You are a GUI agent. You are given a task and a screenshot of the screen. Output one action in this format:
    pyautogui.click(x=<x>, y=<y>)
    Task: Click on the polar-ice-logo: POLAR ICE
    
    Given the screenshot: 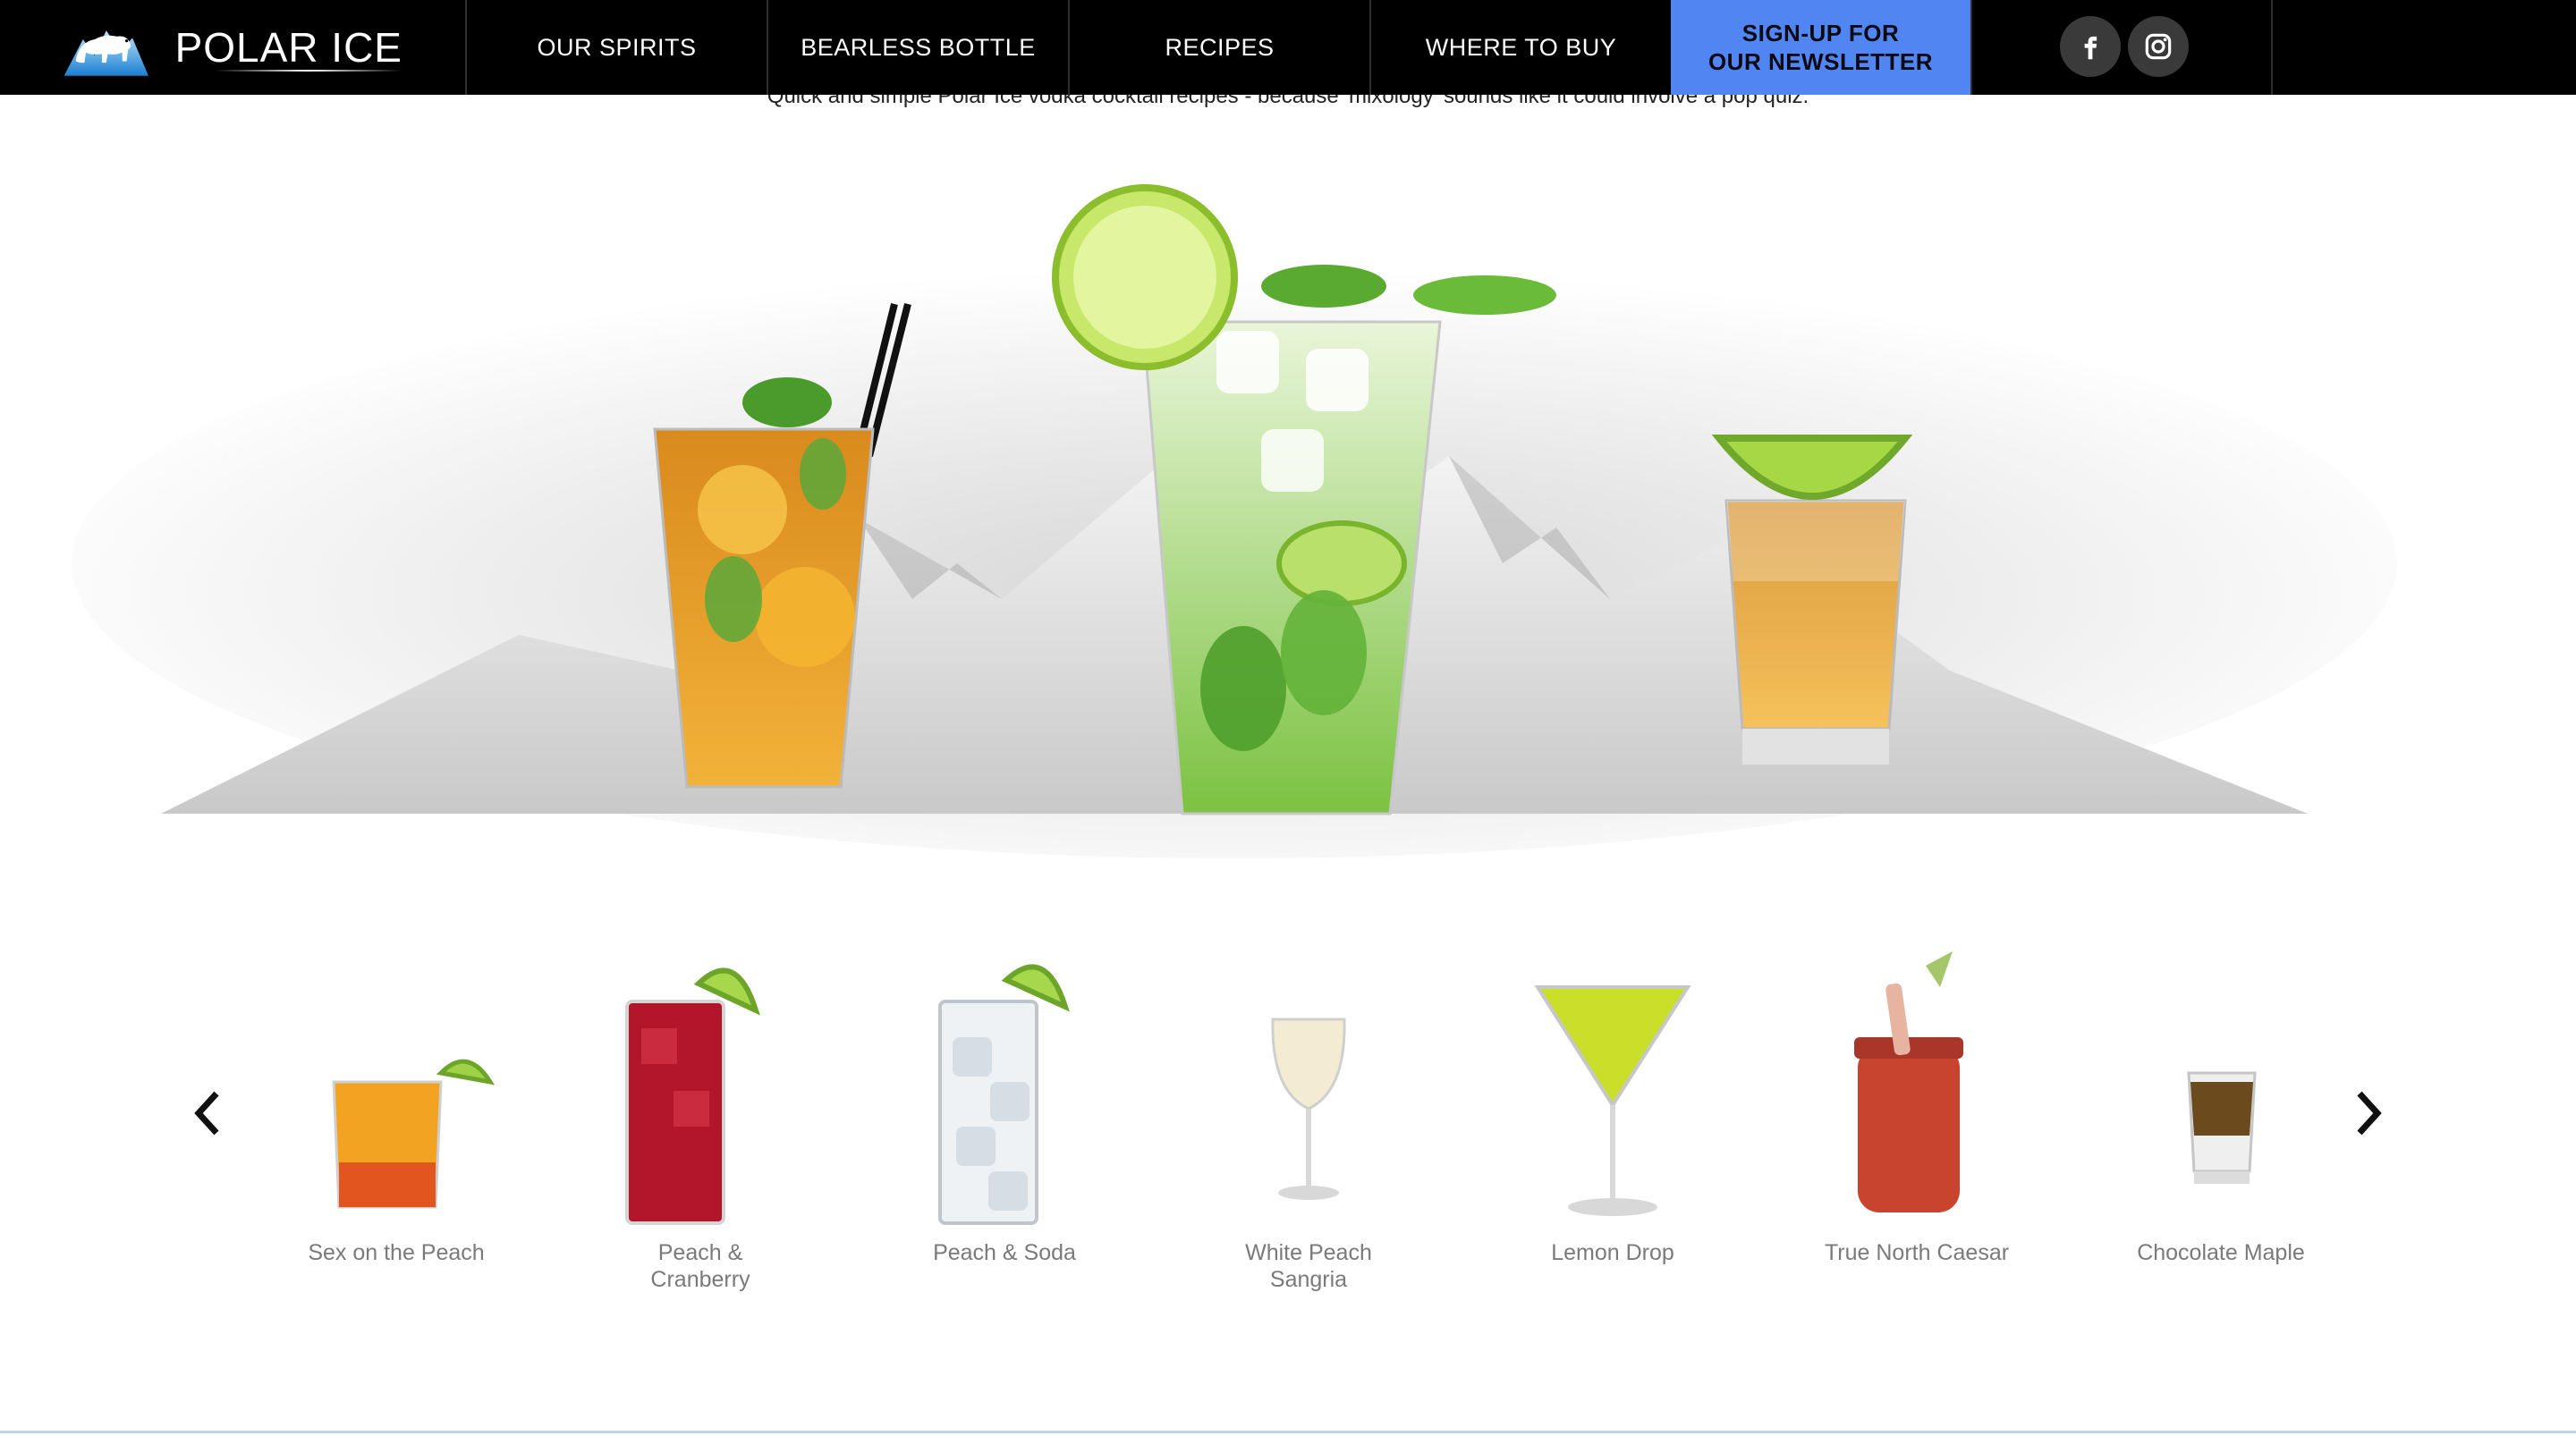 What is the action you would take?
    pyautogui.click(x=232, y=47)
    